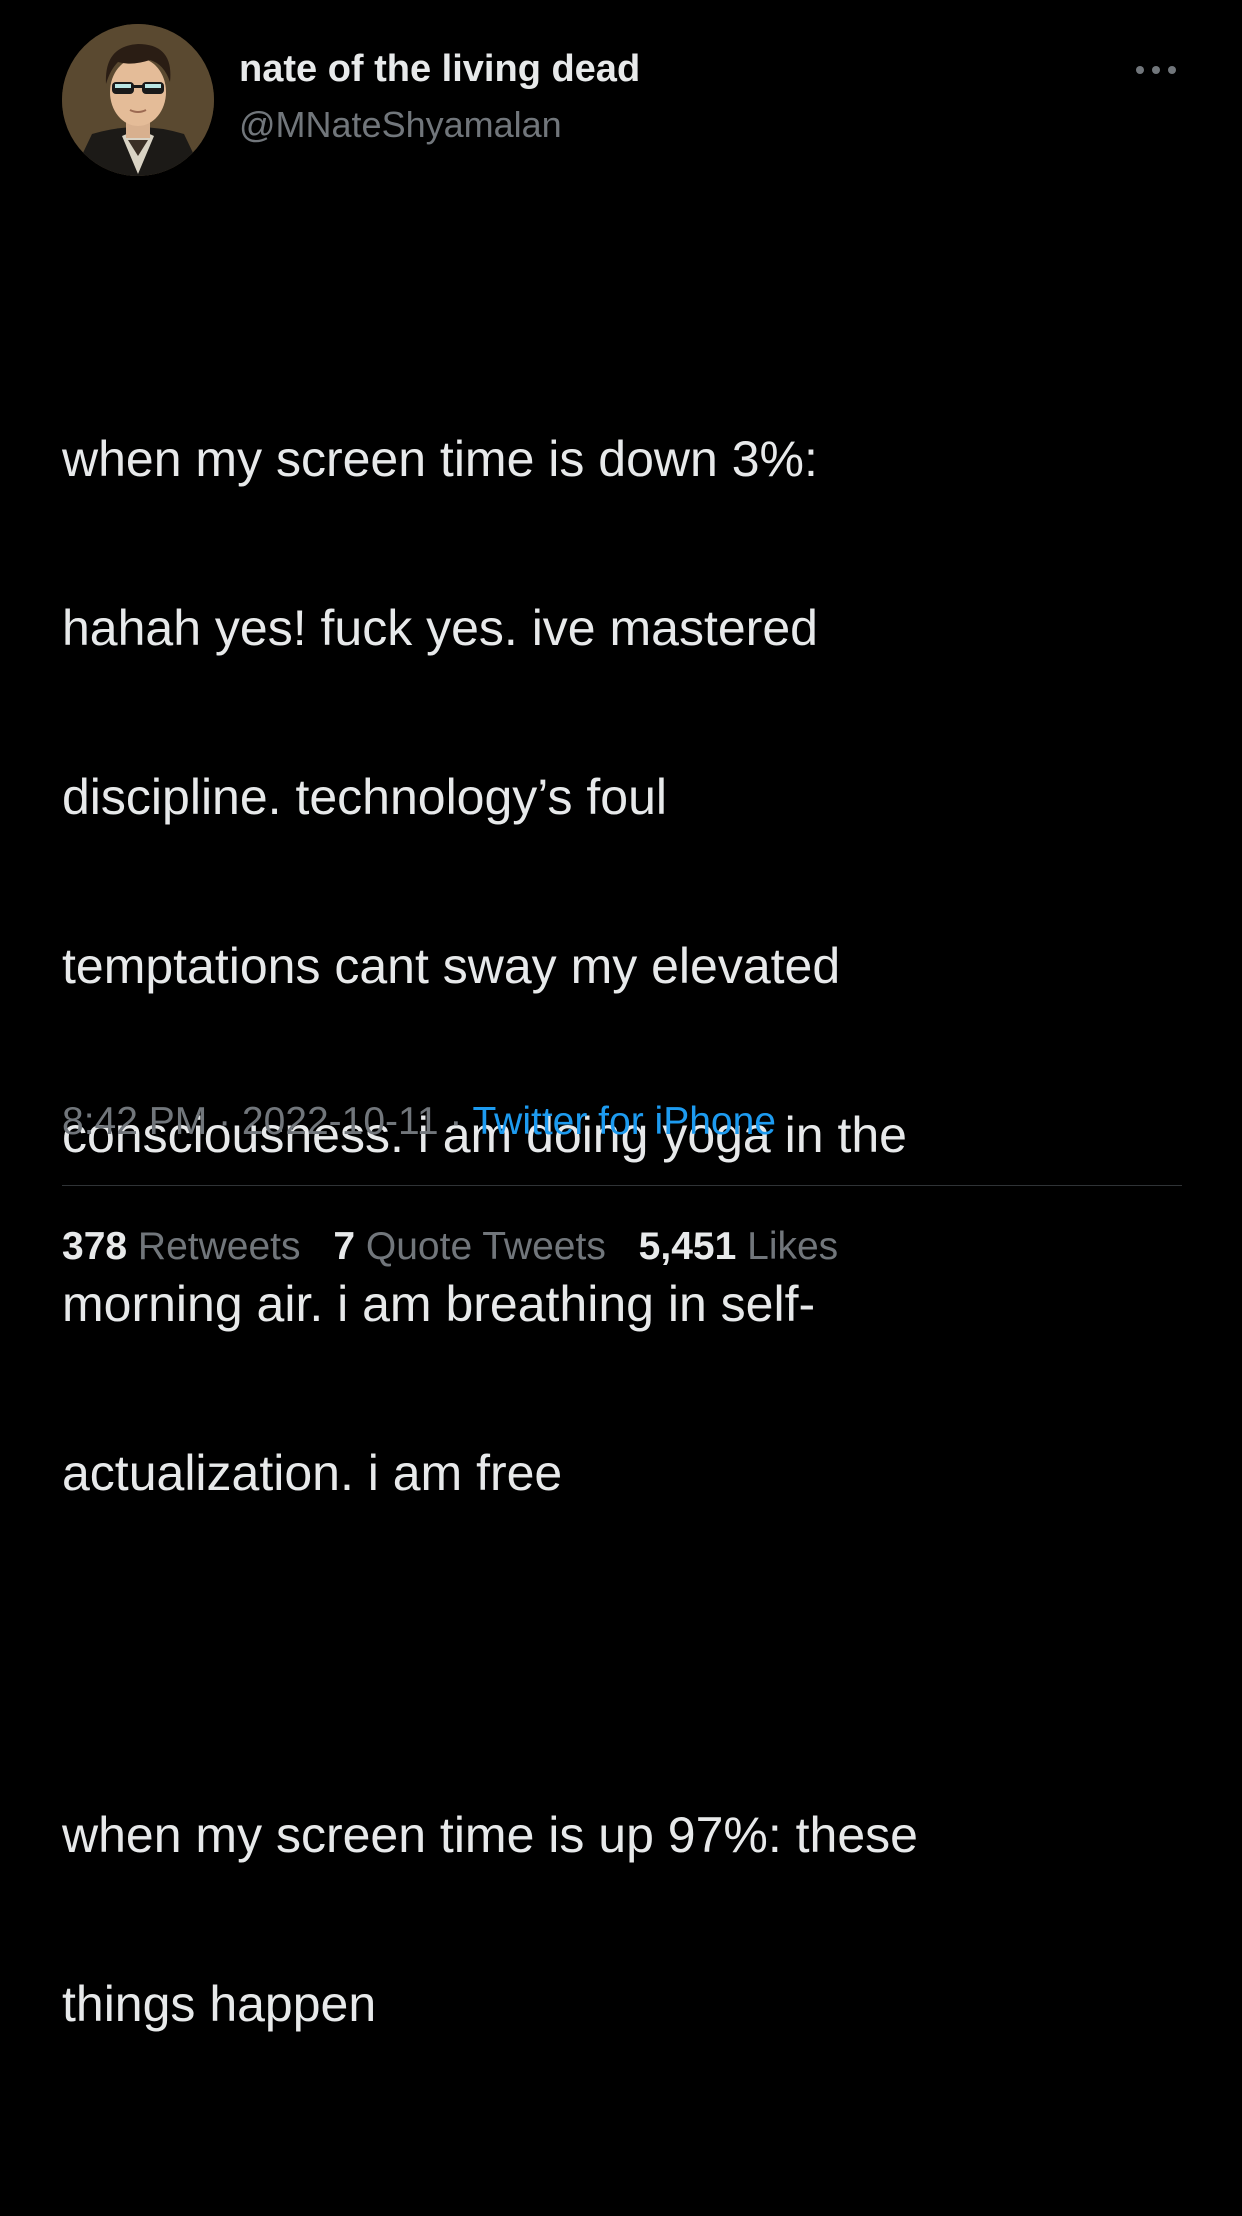 The image size is (1242, 2216). What do you see at coordinates (400, 125) in the screenshot?
I see `user-handle: @MNateShyamalan` at bounding box center [400, 125].